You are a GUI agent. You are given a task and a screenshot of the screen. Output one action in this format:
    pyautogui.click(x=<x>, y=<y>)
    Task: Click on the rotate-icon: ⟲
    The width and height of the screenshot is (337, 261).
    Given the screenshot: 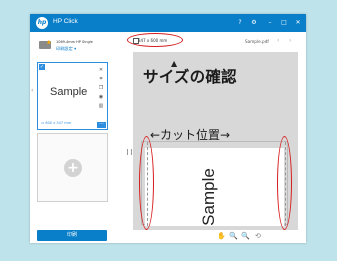 What is the action you would take?
    pyautogui.click(x=258, y=236)
    